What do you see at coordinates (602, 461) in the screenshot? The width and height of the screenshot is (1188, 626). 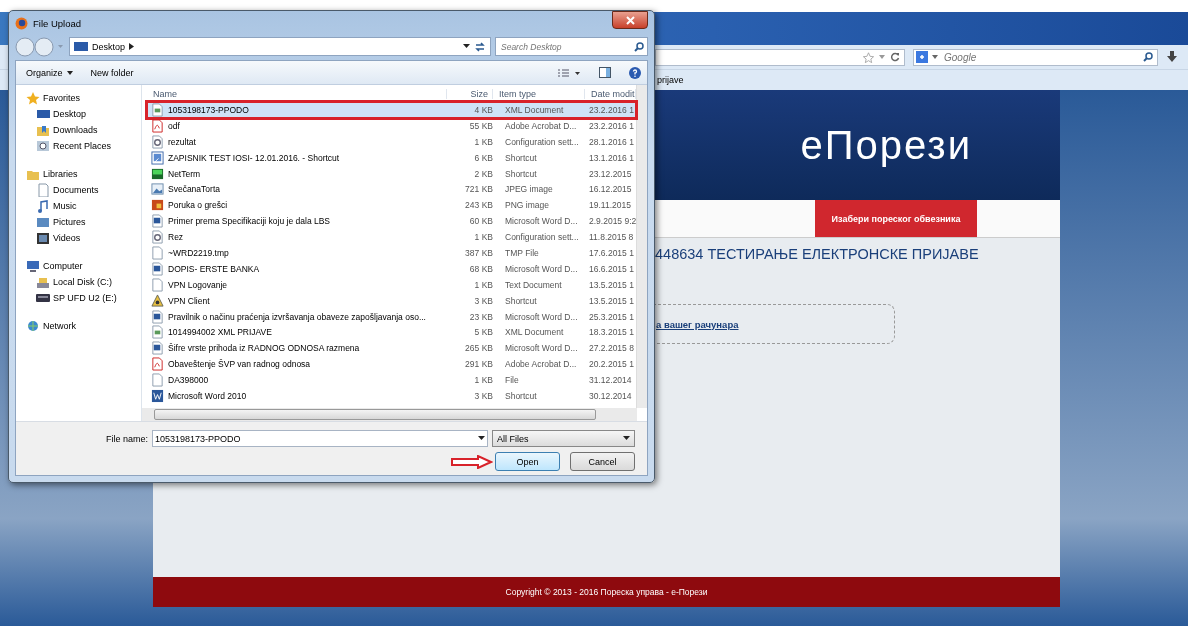 I see `dialog-button: Cancel` at bounding box center [602, 461].